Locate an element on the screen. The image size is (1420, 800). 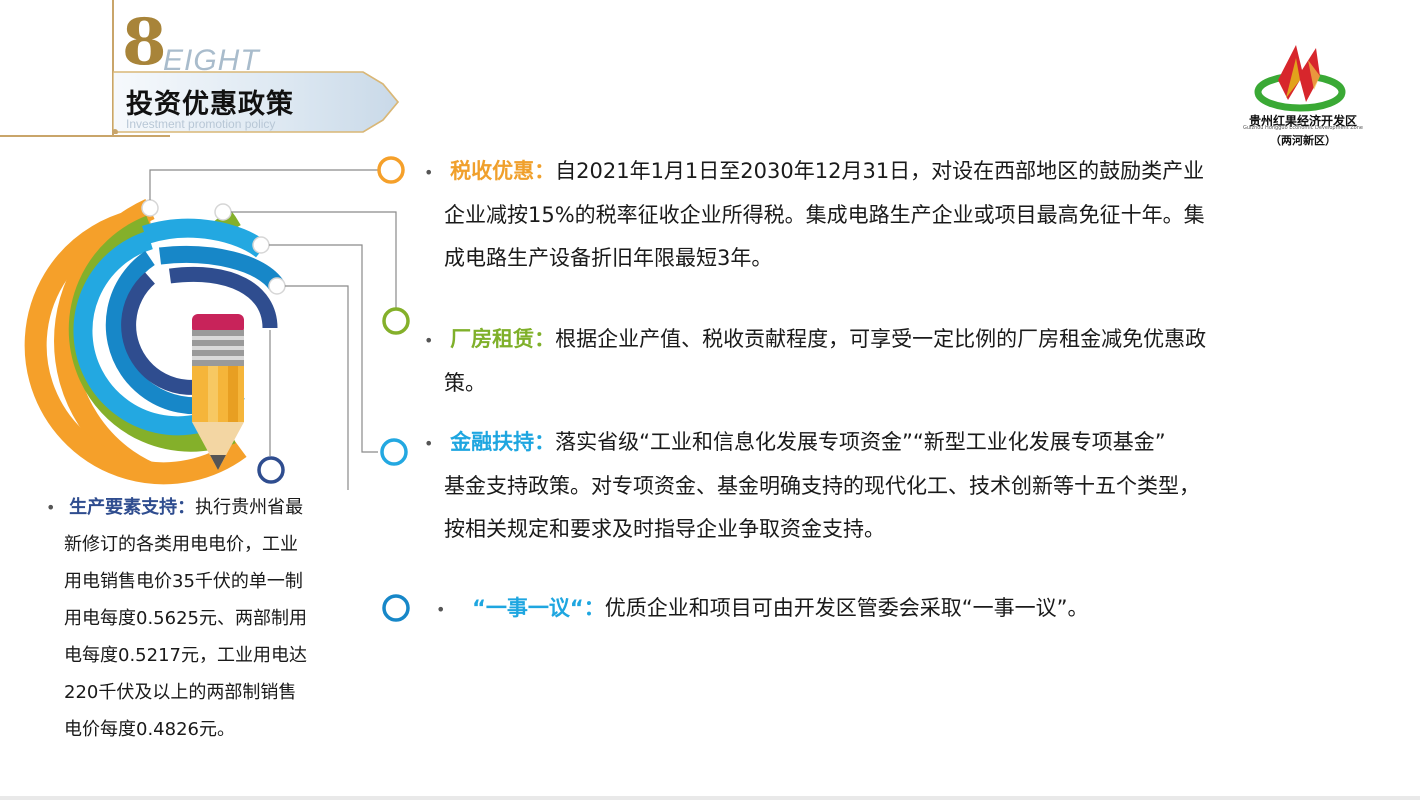
section-number-word: EIGHT is located at coordinates (211, 60).